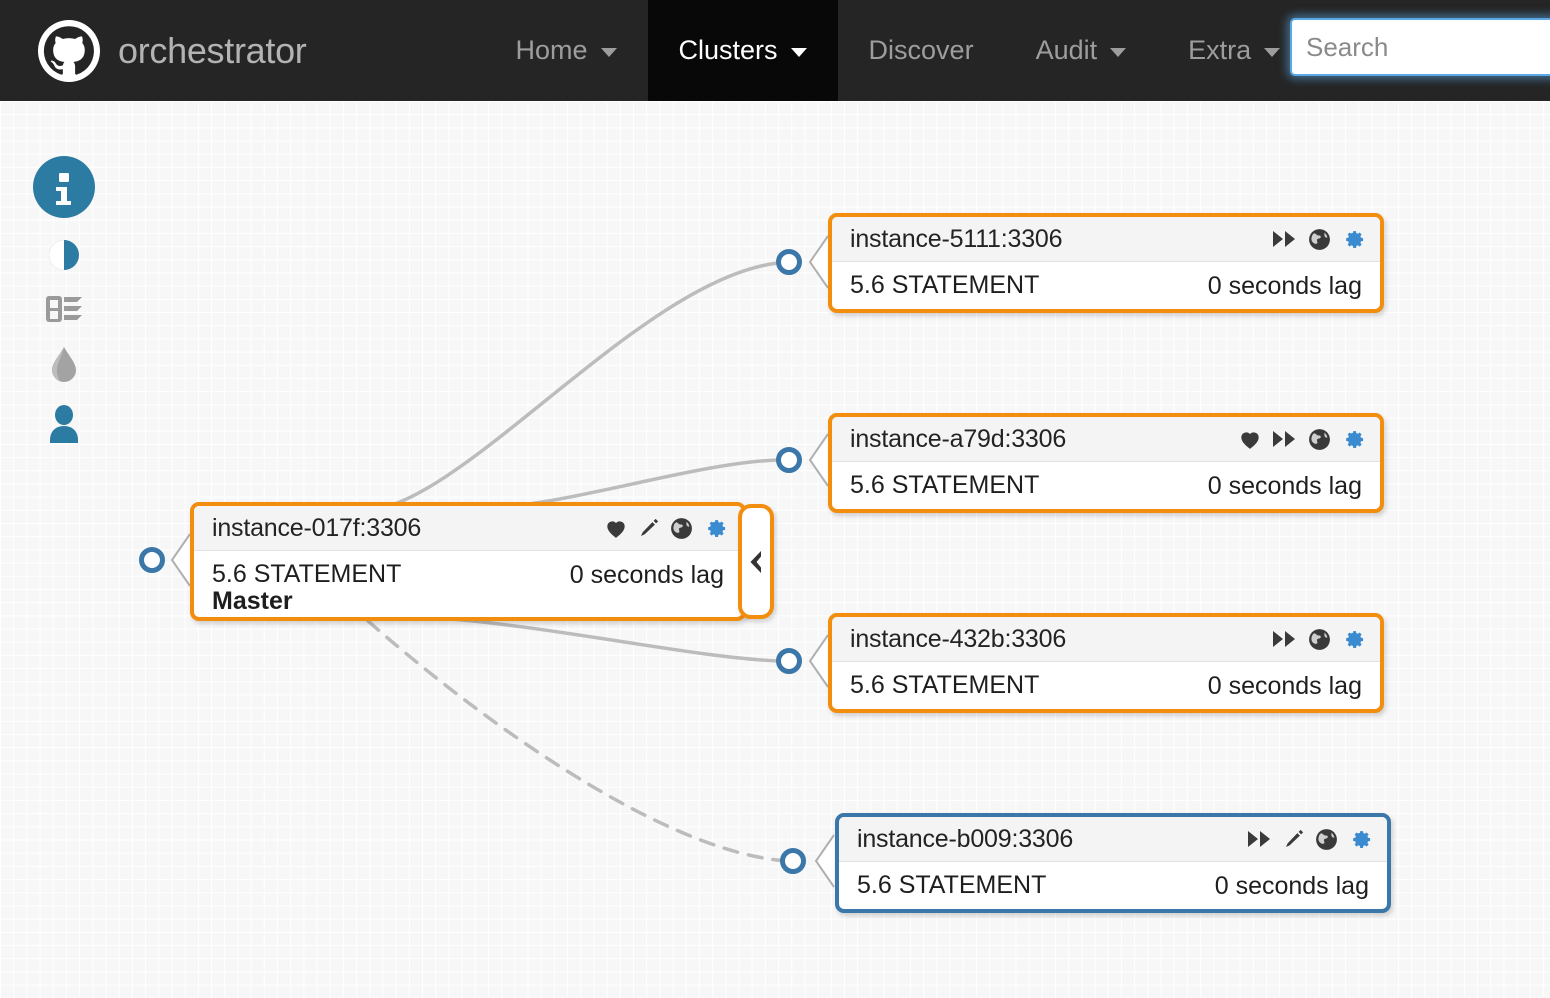 Image resolution: width=1550 pixels, height=998 pixels. What do you see at coordinates (551, 50) in the screenshot?
I see `nav-item-label: Home` at bounding box center [551, 50].